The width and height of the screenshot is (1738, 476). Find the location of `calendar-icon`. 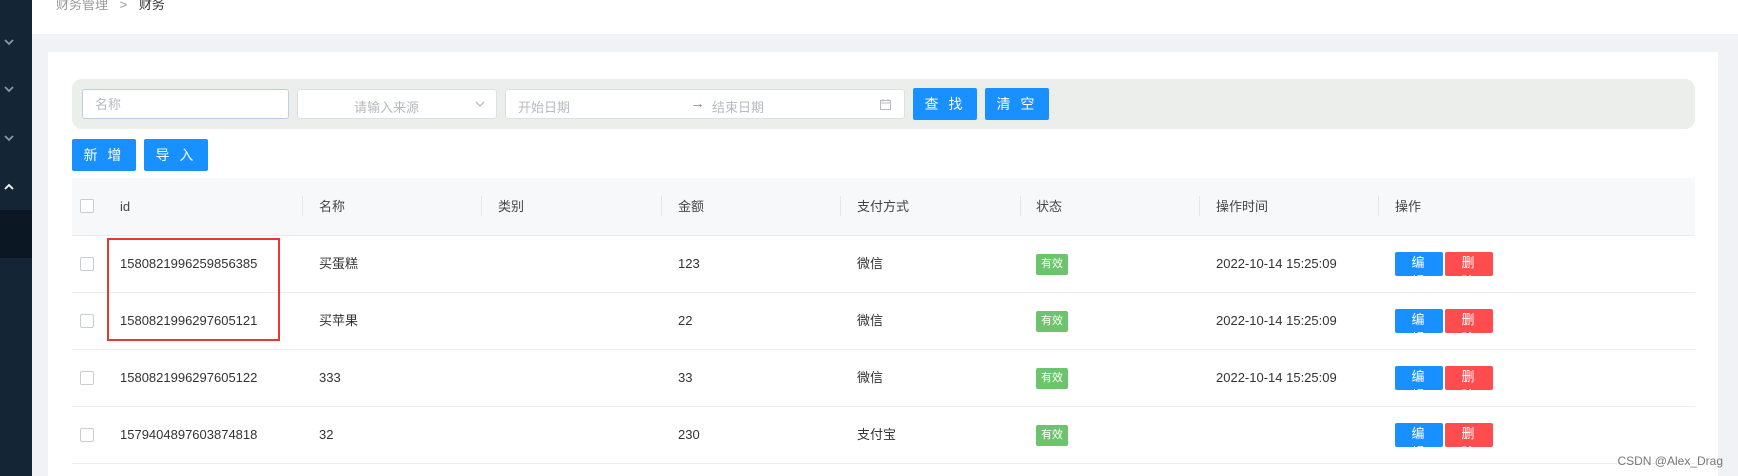

calendar-icon is located at coordinates (885, 106).